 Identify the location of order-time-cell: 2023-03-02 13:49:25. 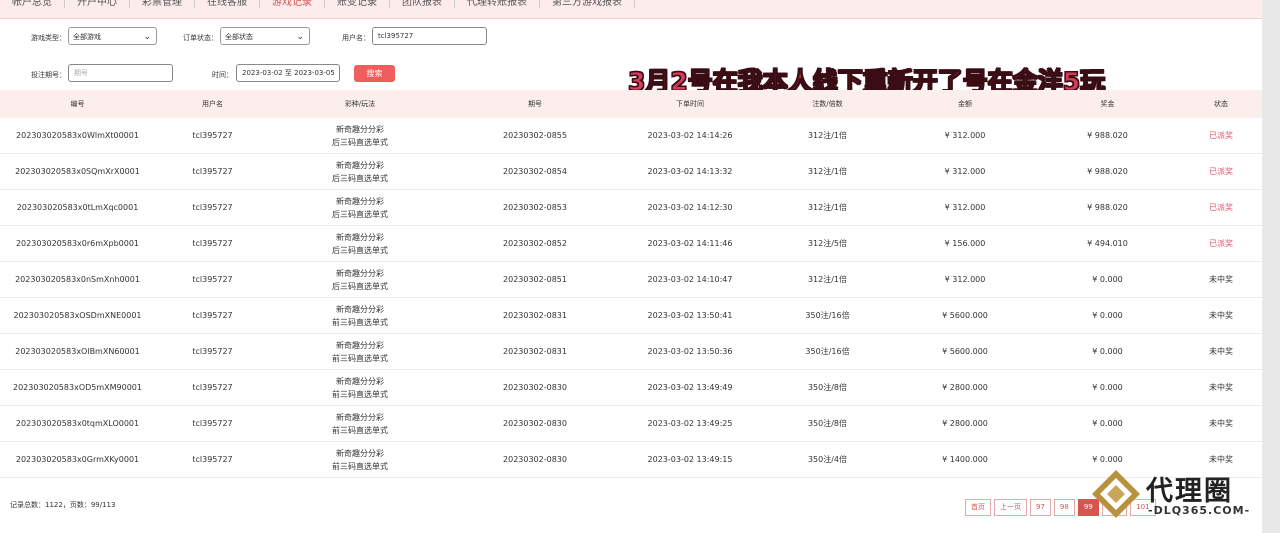
(690, 423).